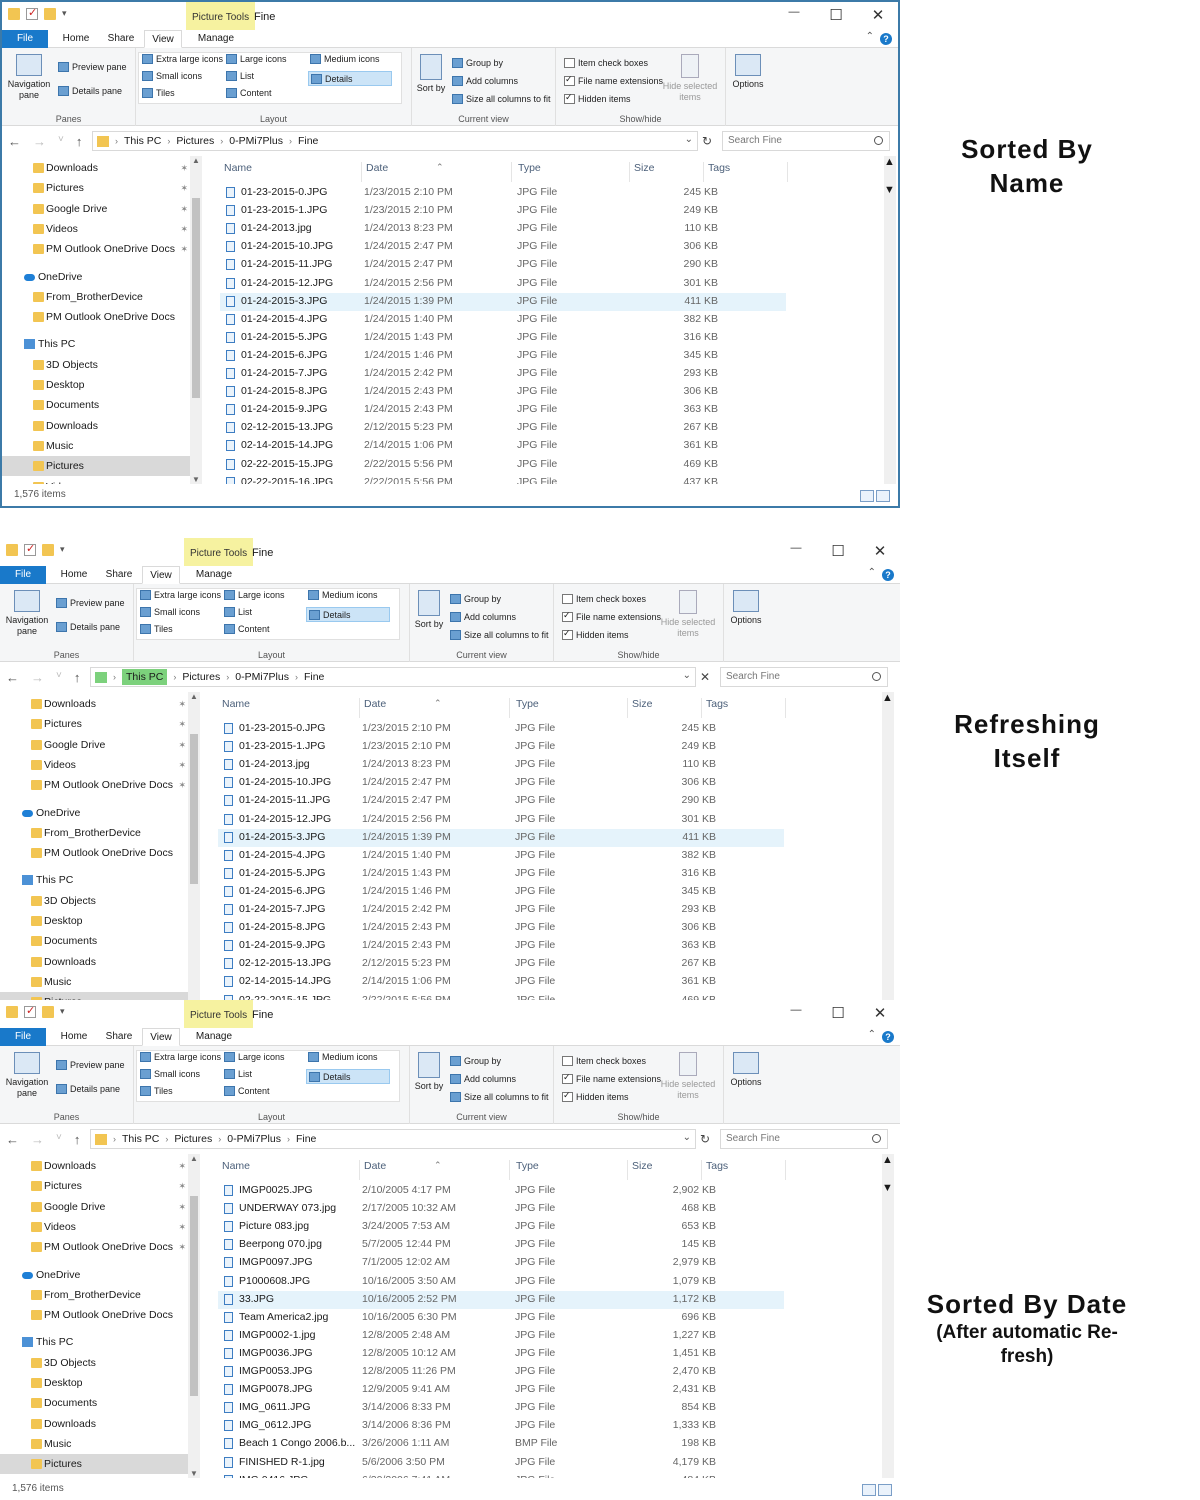  I want to click on collapse-ribbon-icon: ⌃, so click(870, 36).